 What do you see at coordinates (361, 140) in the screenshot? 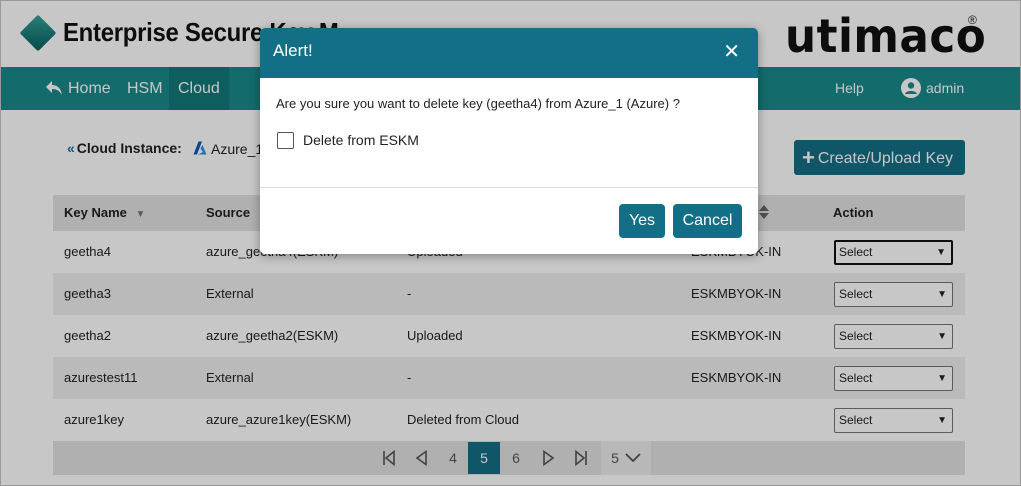
I see `delete-from-eskm-label: Delete from ESKM` at bounding box center [361, 140].